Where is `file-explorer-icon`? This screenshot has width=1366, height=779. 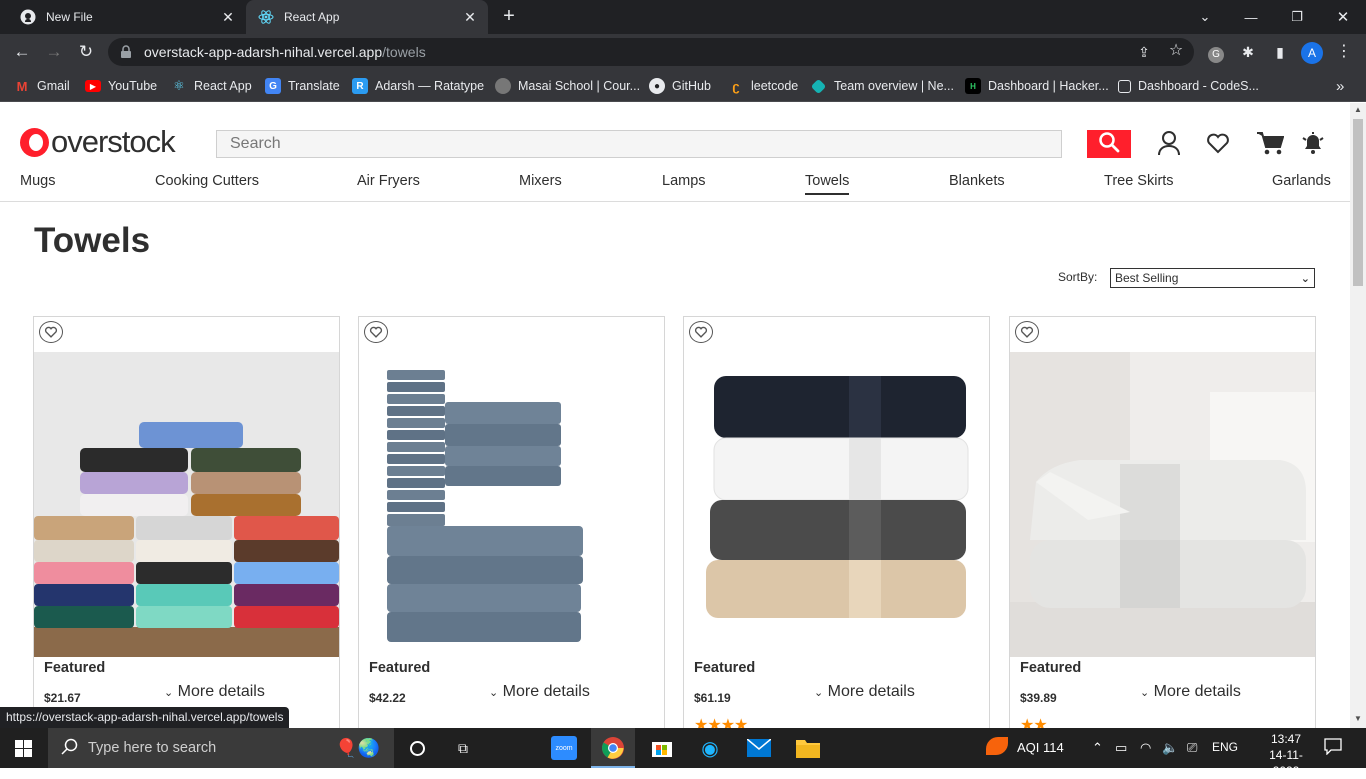
file-explorer-icon is located at coordinates (808, 748).